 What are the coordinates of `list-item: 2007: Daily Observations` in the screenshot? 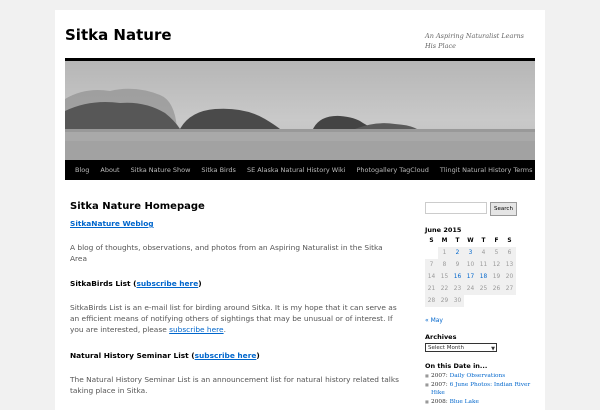 It's located at (480, 376).